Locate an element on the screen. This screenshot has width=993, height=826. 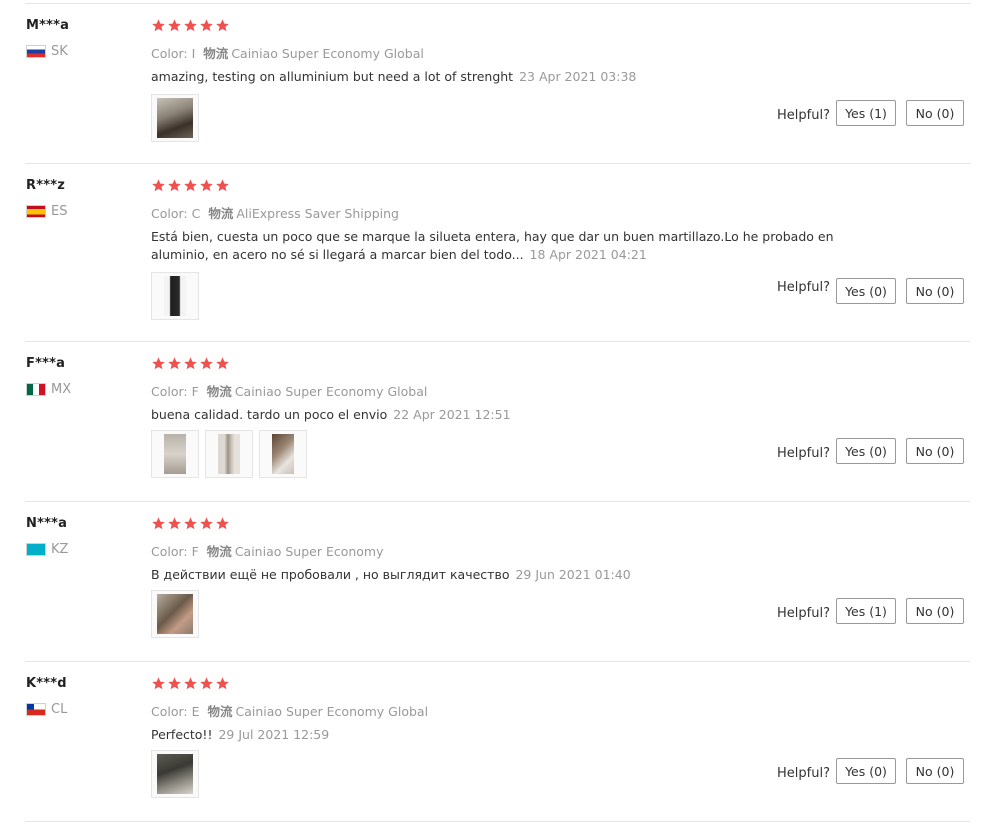
reviewer-name: F***a is located at coordinates (46, 363).